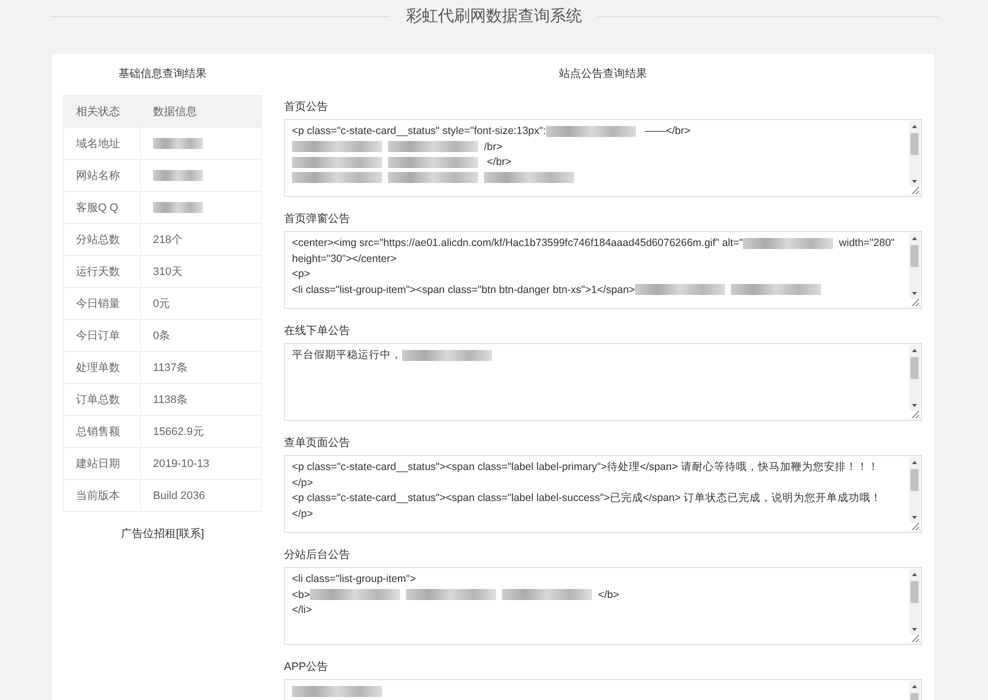 The width and height of the screenshot is (988, 700). I want to click on table-cell: 0元, so click(201, 304).